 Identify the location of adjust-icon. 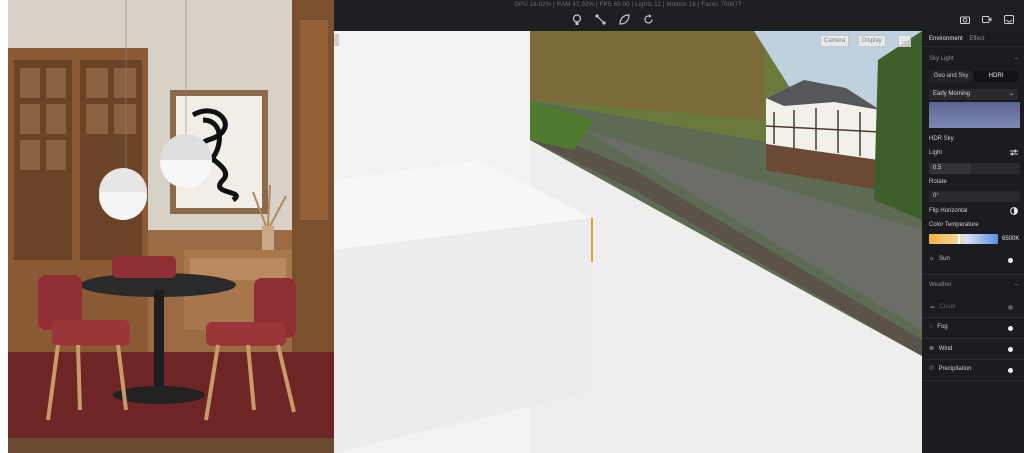
(1014, 152).